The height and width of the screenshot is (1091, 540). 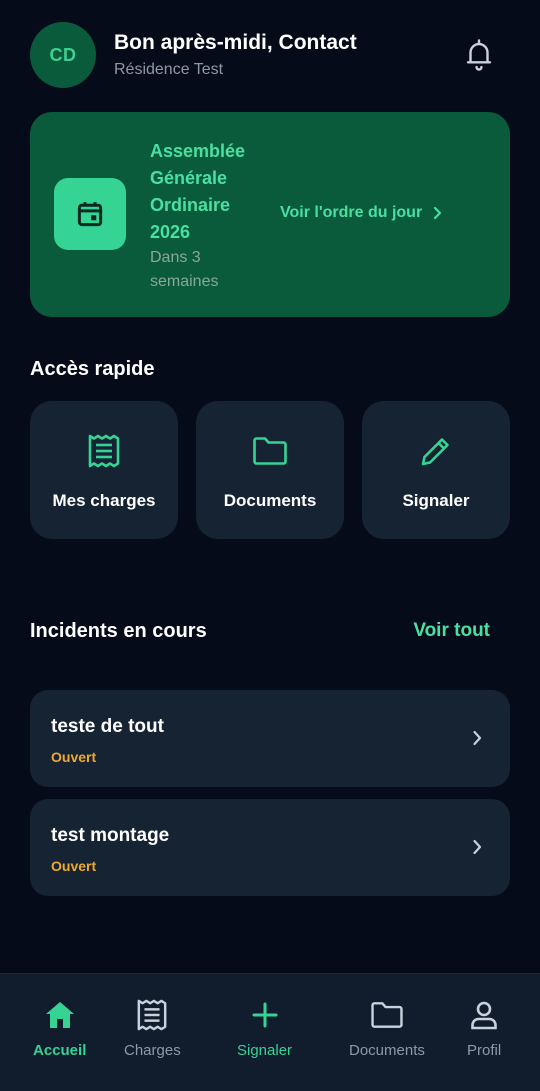 I want to click on quick-tile-label: Mes charges, so click(x=104, y=500).